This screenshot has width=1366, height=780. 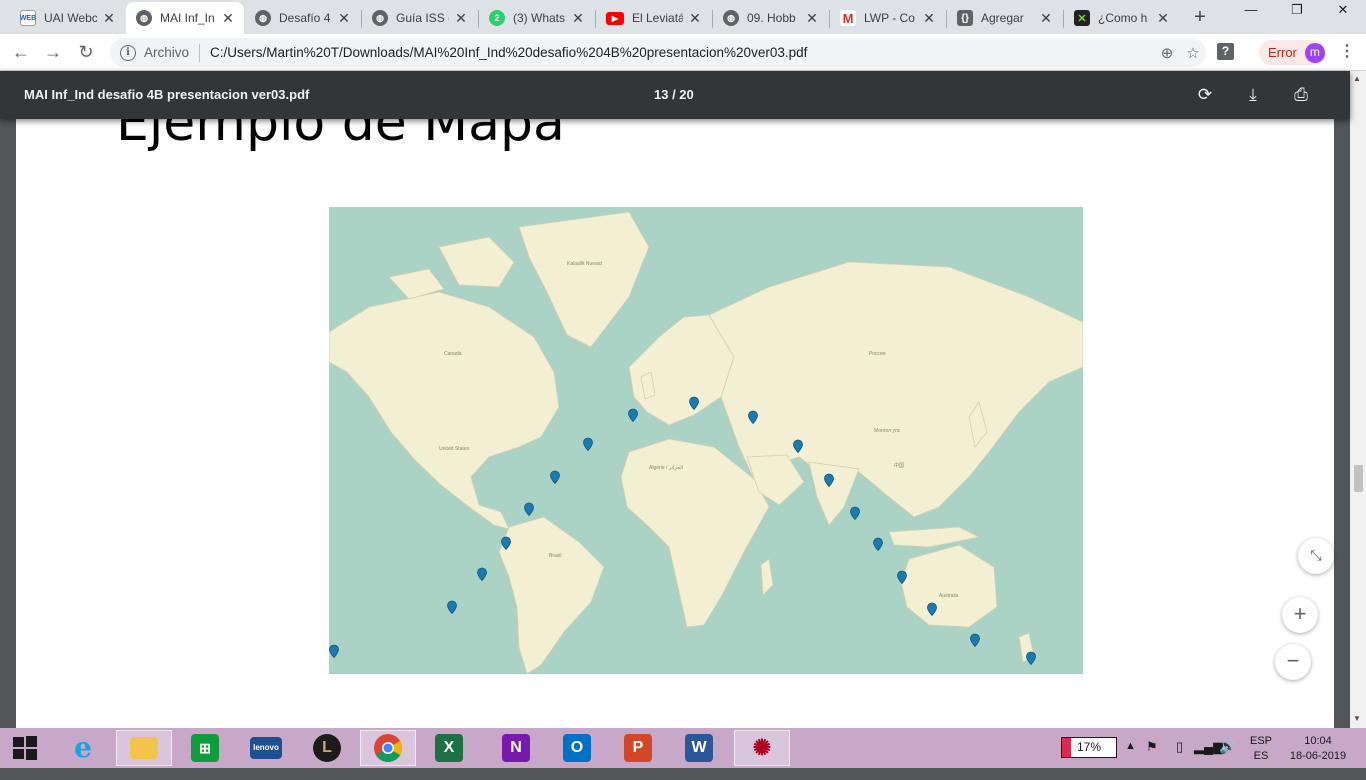 What do you see at coordinates (949, 596) in the screenshot?
I see `label-australia: Australia` at bounding box center [949, 596].